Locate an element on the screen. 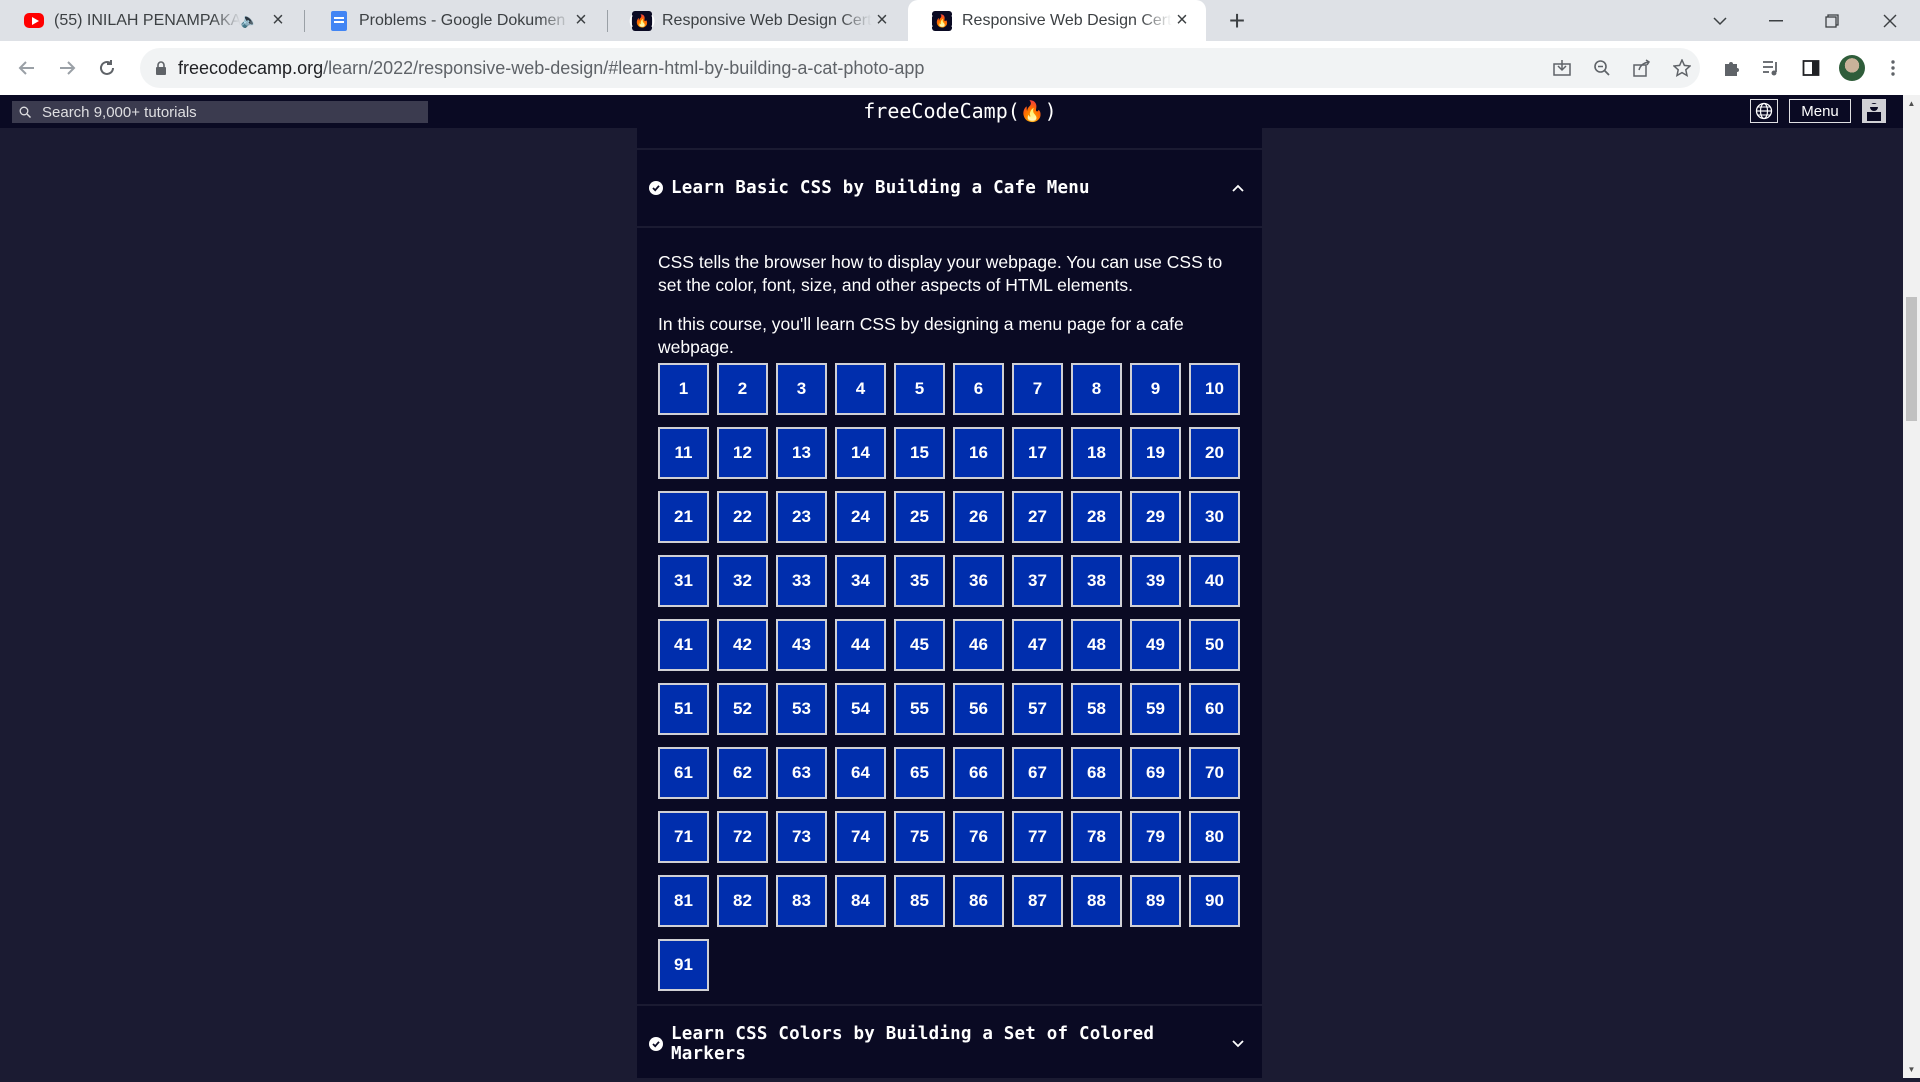 Image resolution: width=1920 pixels, height=1082 pixels. step-button: 72 is located at coordinates (742, 837).